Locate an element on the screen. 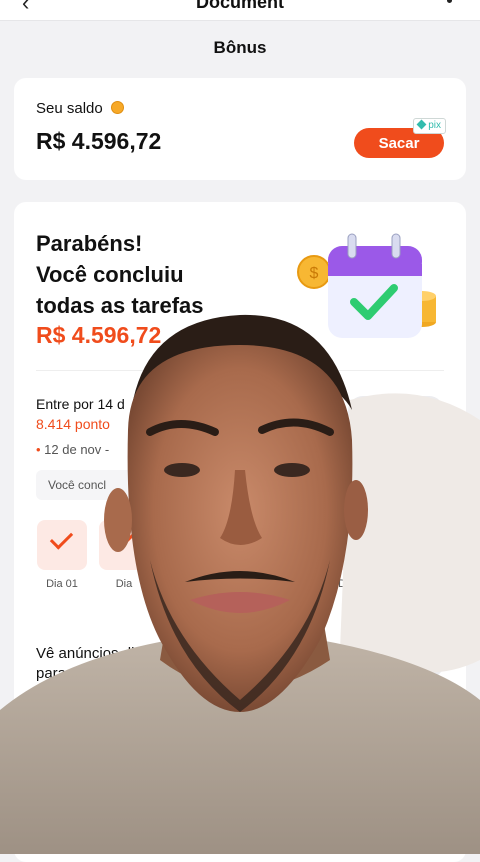 The width and height of the screenshot is (480, 862). pix-label: pix is located at coordinates (434, 125).